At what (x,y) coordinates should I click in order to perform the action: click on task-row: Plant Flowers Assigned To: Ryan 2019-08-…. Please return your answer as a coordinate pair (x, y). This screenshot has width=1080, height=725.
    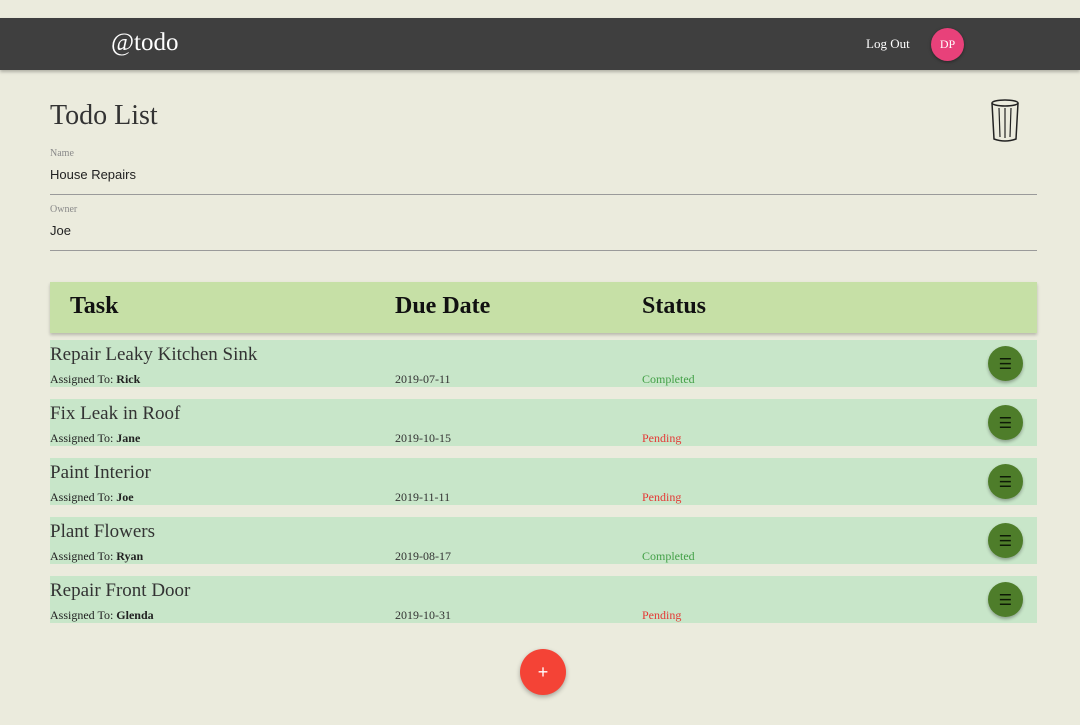
    Looking at the image, I should click on (543, 540).